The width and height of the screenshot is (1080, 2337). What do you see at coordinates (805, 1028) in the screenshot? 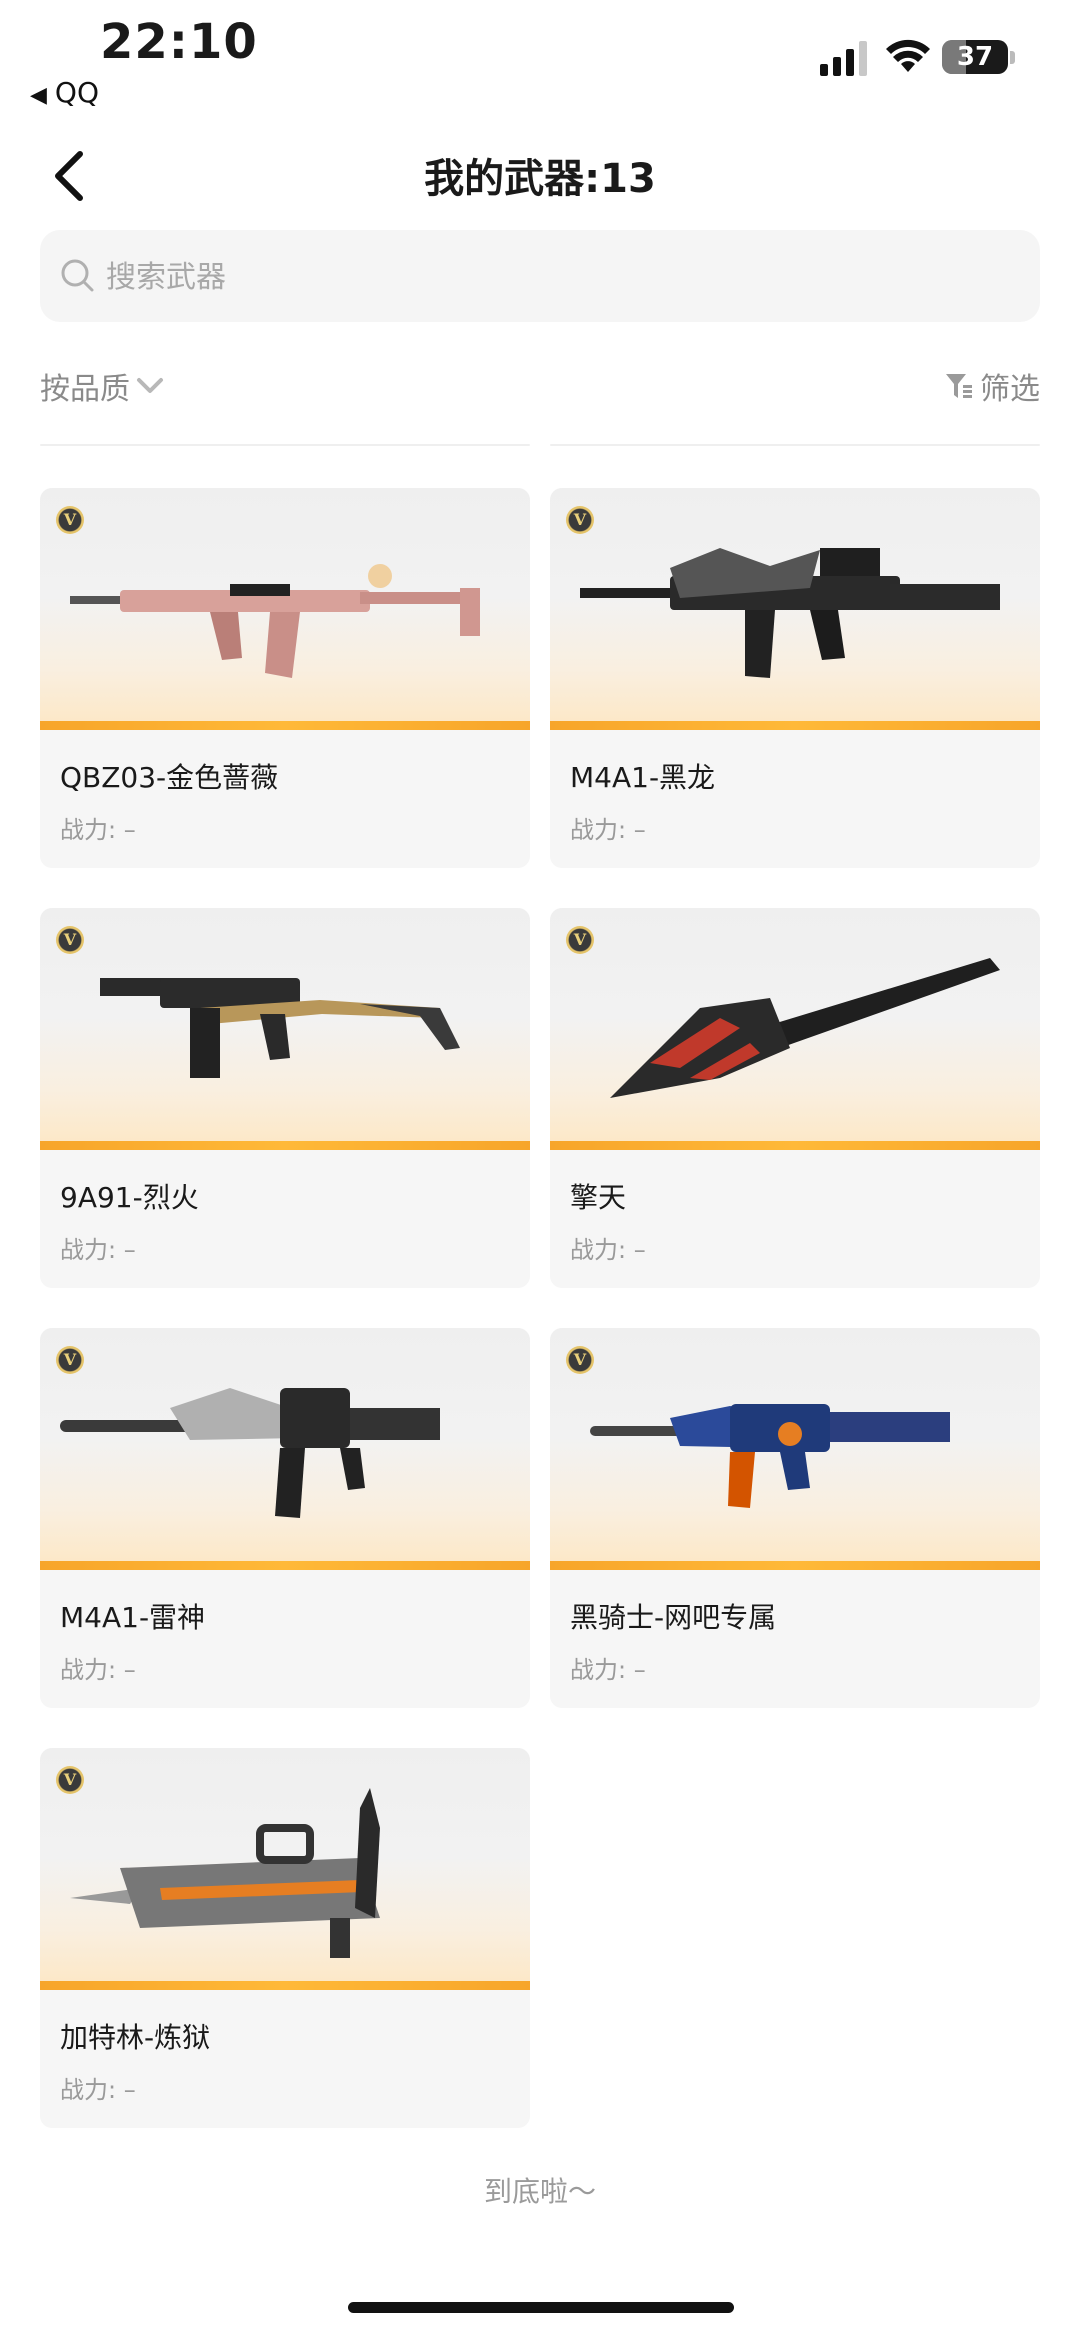
I see `shovel-black-icon` at bounding box center [805, 1028].